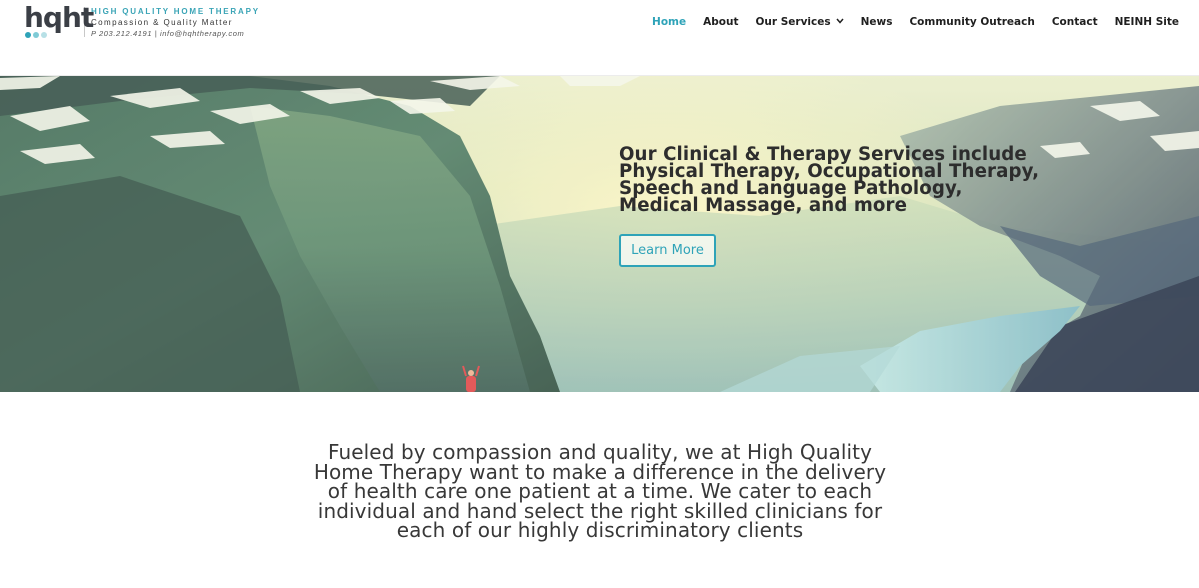  What do you see at coordinates (1147, 22) in the screenshot?
I see `nav-item-neinh-site: NEINH Site` at bounding box center [1147, 22].